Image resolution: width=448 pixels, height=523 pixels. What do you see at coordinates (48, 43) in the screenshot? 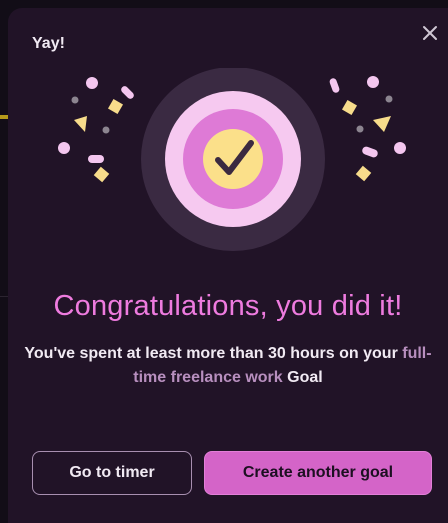
I see `modal-title: Yay!` at bounding box center [48, 43].